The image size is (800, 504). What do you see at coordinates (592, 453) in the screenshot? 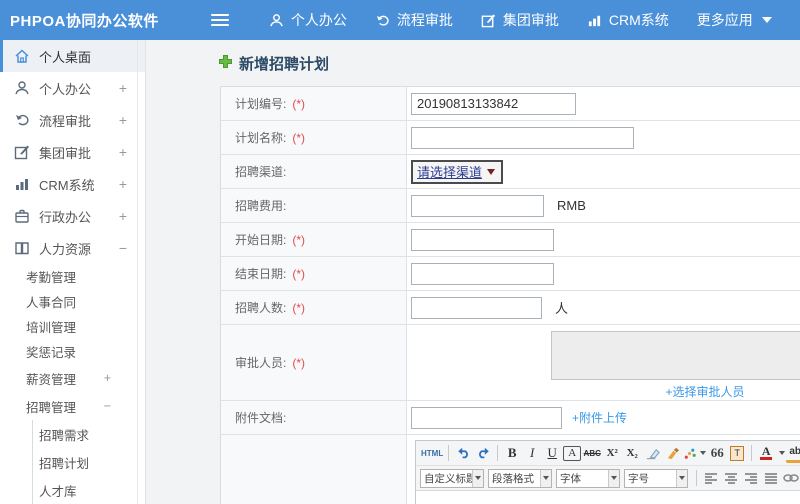
I see `strikethrough-button: ABC` at bounding box center [592, 453].